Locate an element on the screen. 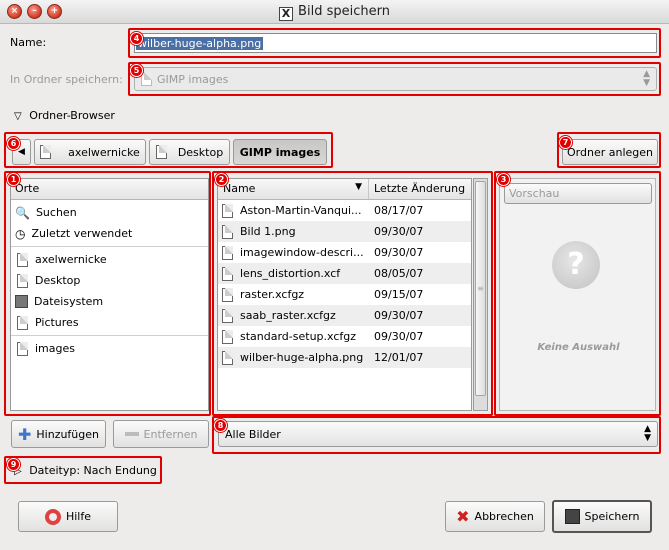 This screenshot has height=550, width=669. recent-icon: ◷ is located at coordinates (20, 233).